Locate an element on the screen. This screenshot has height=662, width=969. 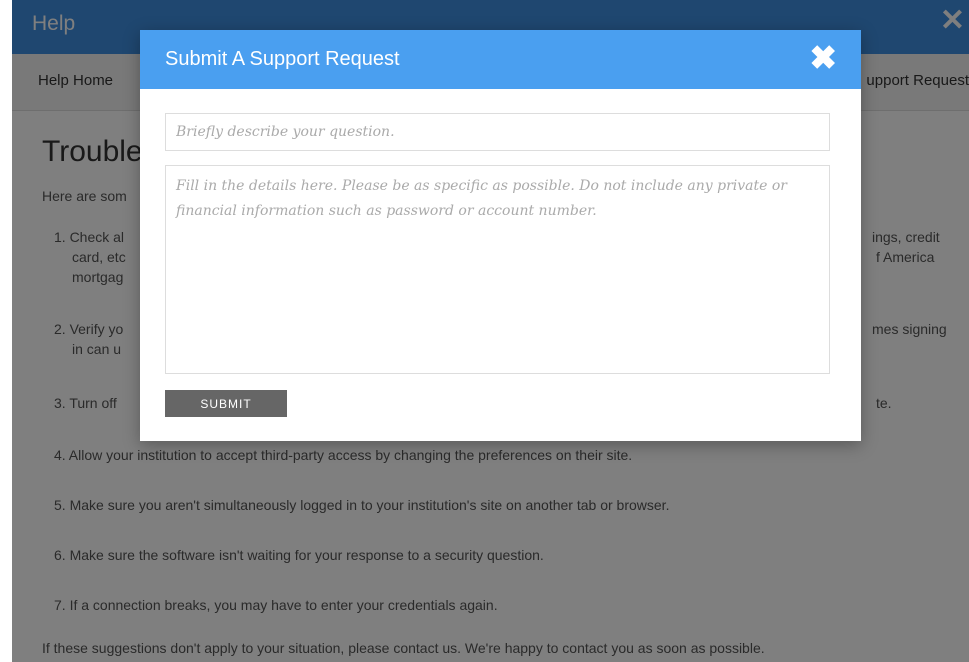
modal-header: Submit A Support Request ✖ is located at coordinates (500, 59).